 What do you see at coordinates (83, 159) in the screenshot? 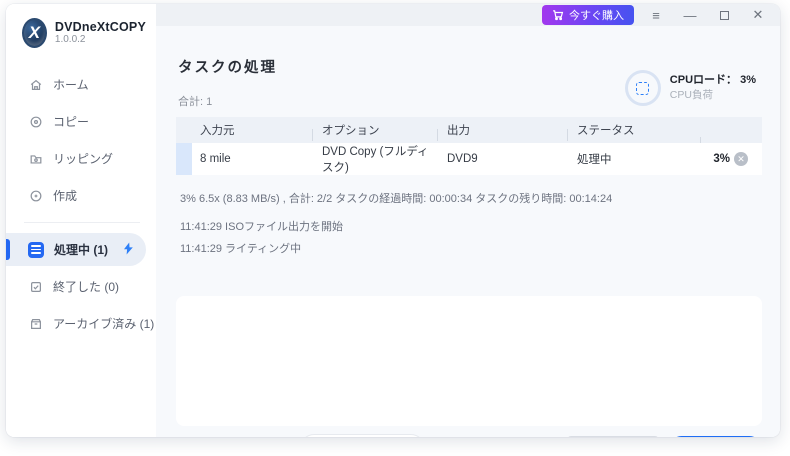
I see `sidebar-item-label: リッピング` at bounding box center [83, 159].